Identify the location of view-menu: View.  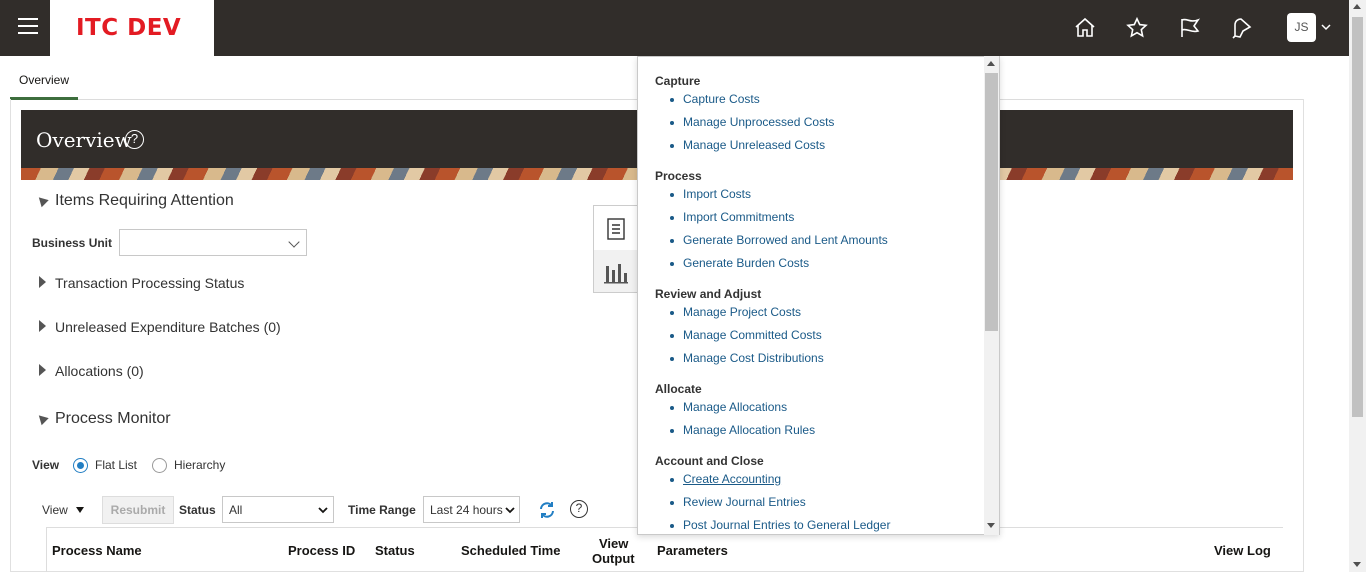
(63, 510).